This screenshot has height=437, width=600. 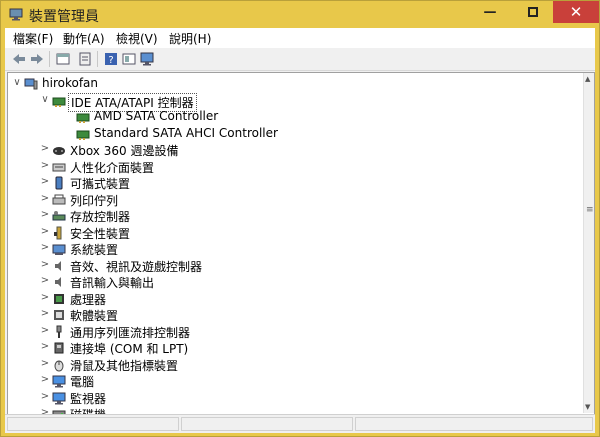 What do you see at coordinates (129, 349) in the screenshot?
I see `tree-item-label: 連接埠 (COM 和 LPT)` at bounding box center [129, 349].